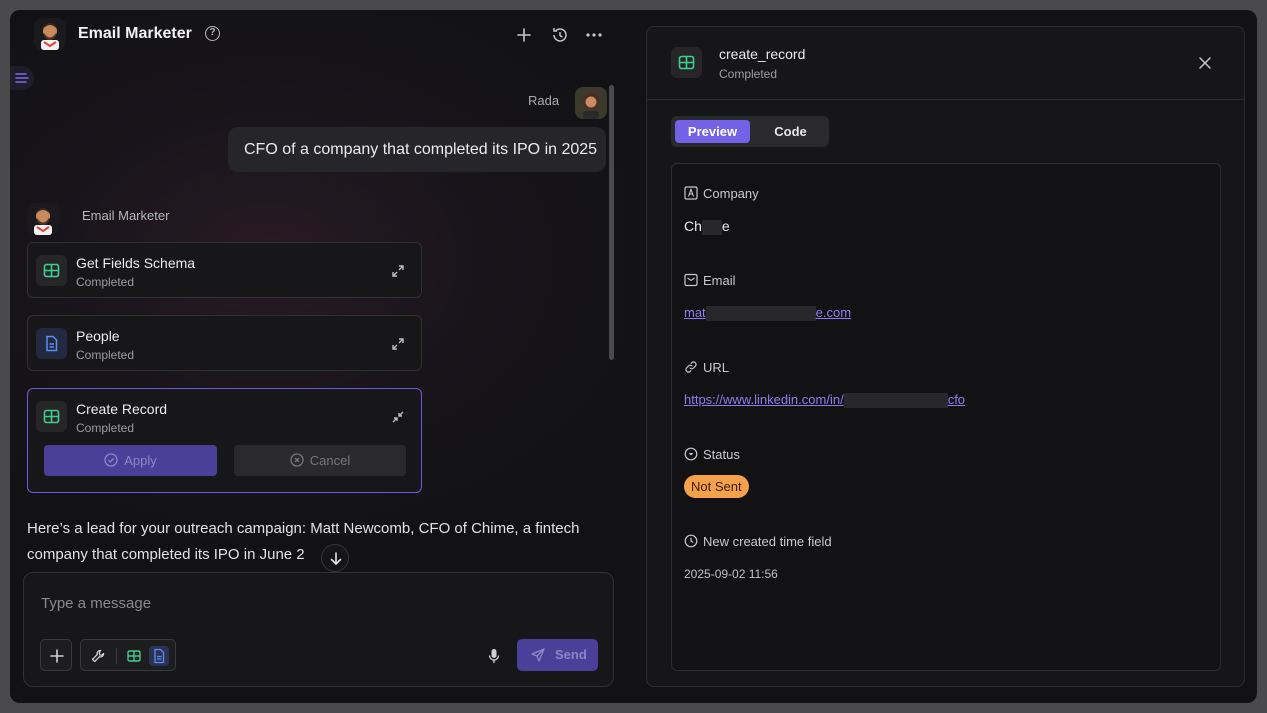  I want to click on clock-icon, so click(691, 541).